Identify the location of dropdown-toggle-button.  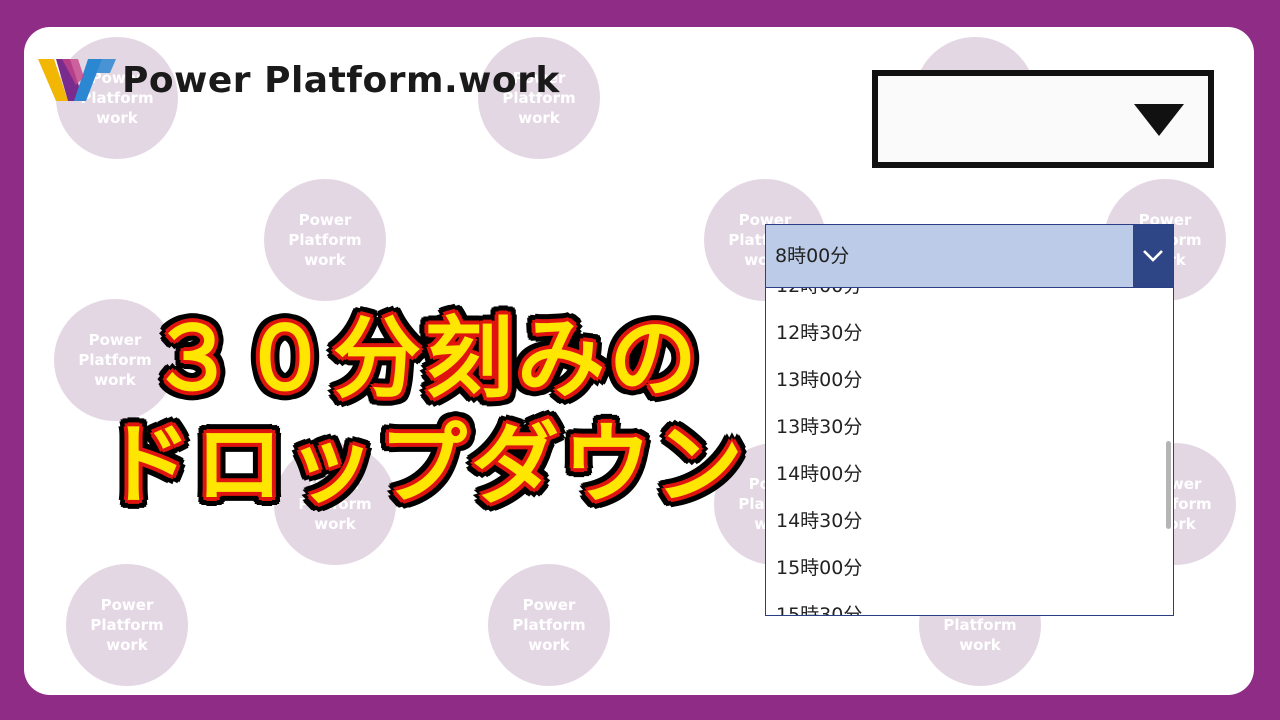
(1153, 256).